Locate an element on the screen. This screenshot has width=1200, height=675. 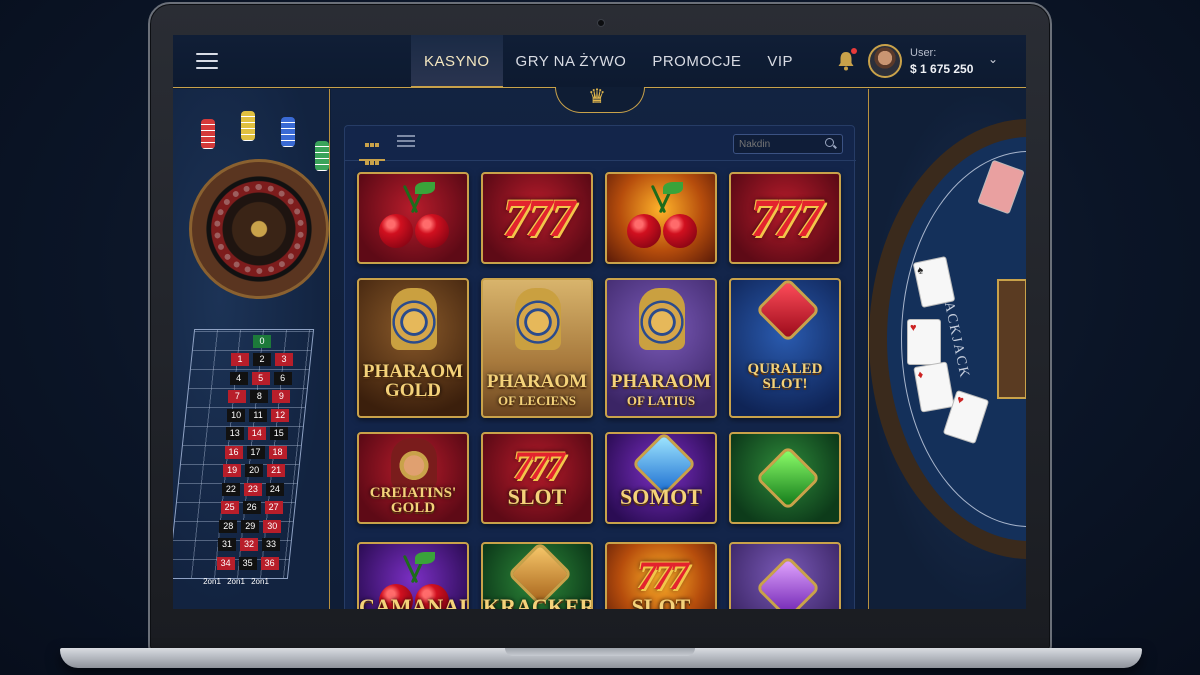
roulette-number: 2 is located at coordinates (262, 359).